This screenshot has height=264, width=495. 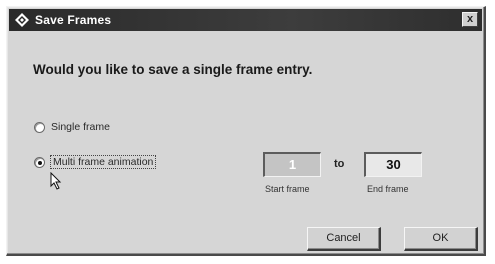 What do you see at coordinates (80, 127) in the screenshot?
I see `single-frame-label: Single frame` at bounding box center [80, 127].